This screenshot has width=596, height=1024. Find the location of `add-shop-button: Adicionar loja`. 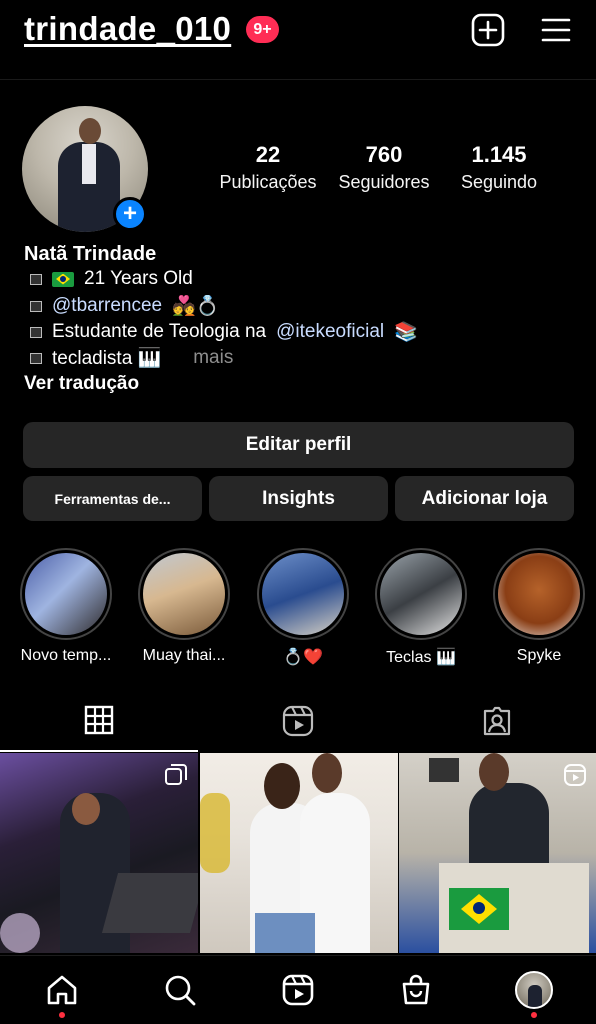

add-shop-button: Adicionar loja is located at coordinates (484, 498).